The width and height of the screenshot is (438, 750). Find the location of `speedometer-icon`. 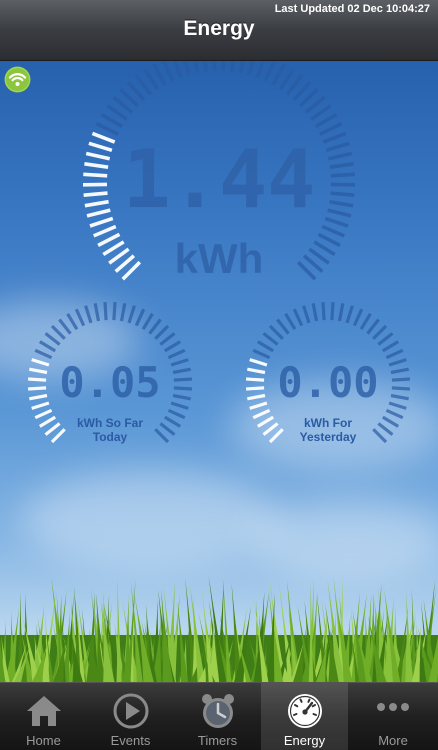

speedometer-icon is located at coordinates (304, 711).